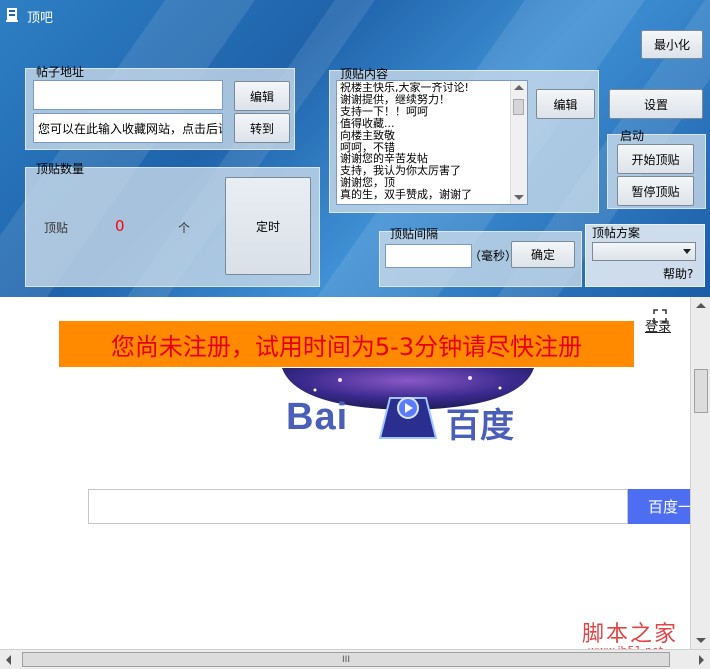 Image resolution: width=710 pixels, height=669 pixels. Describe the element at coordinates (128, 128) in the screenshot. I see `post-hint-input: 您可以在此输入收藏网站，点击后说` at that location.